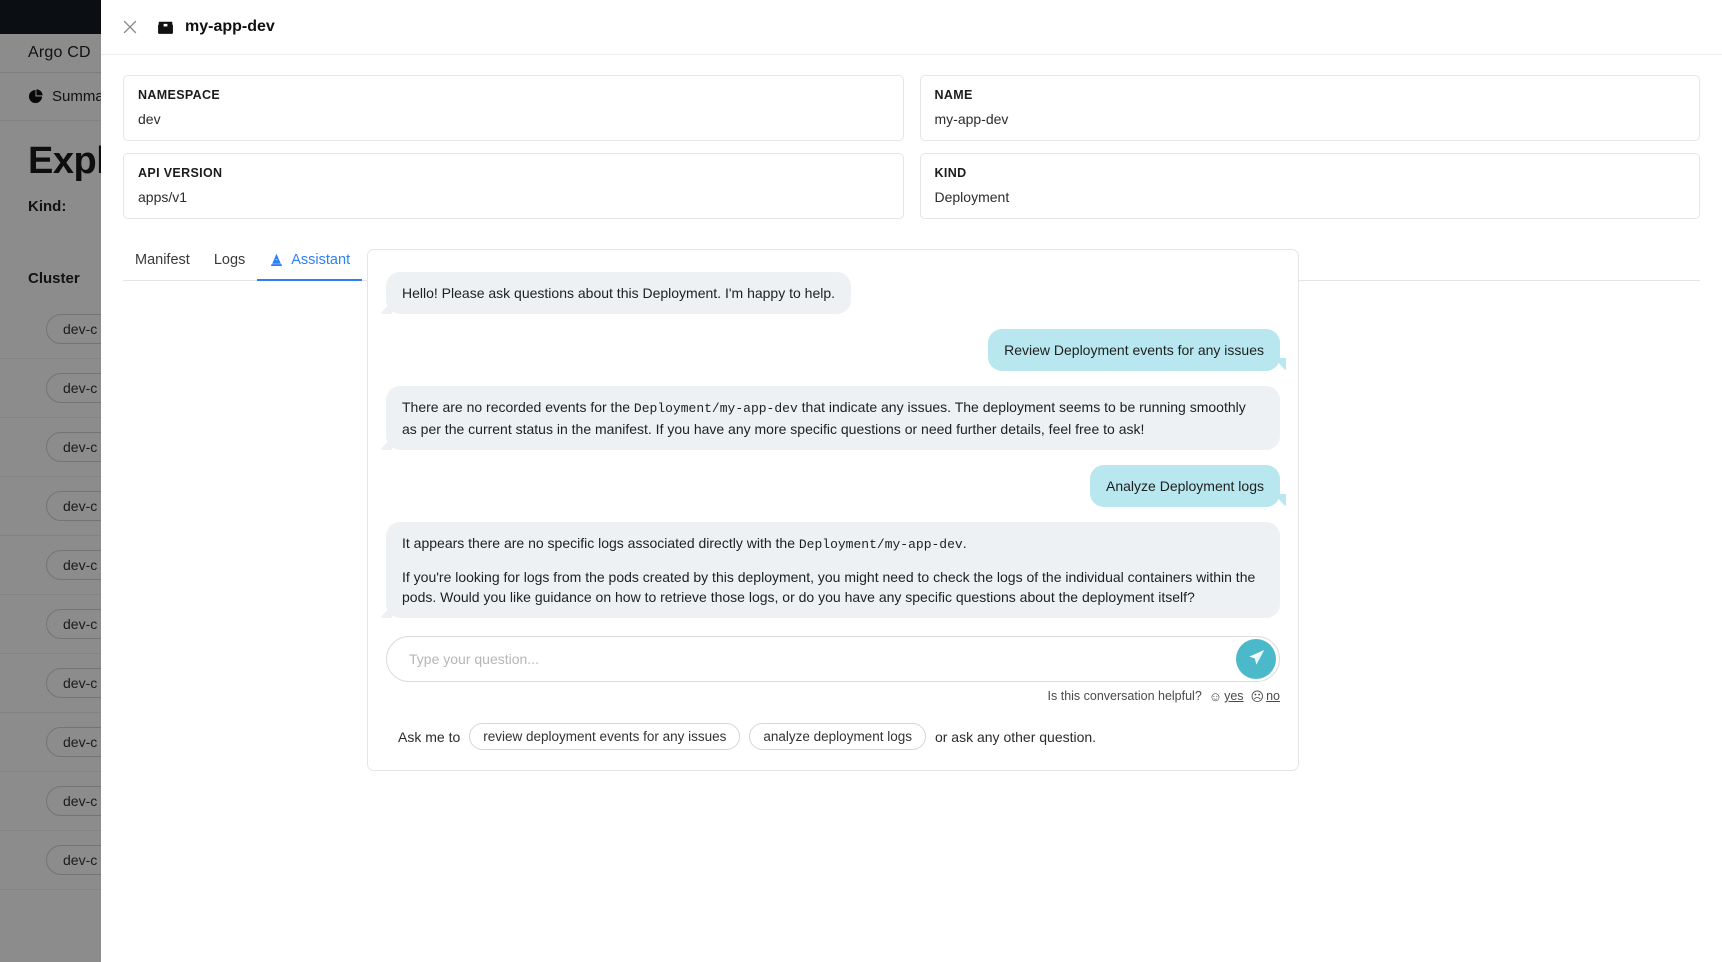 The width and height of the screenshot is (1722, 962). I want to click on info-card-value: my-app-dev, so click(971, 119).